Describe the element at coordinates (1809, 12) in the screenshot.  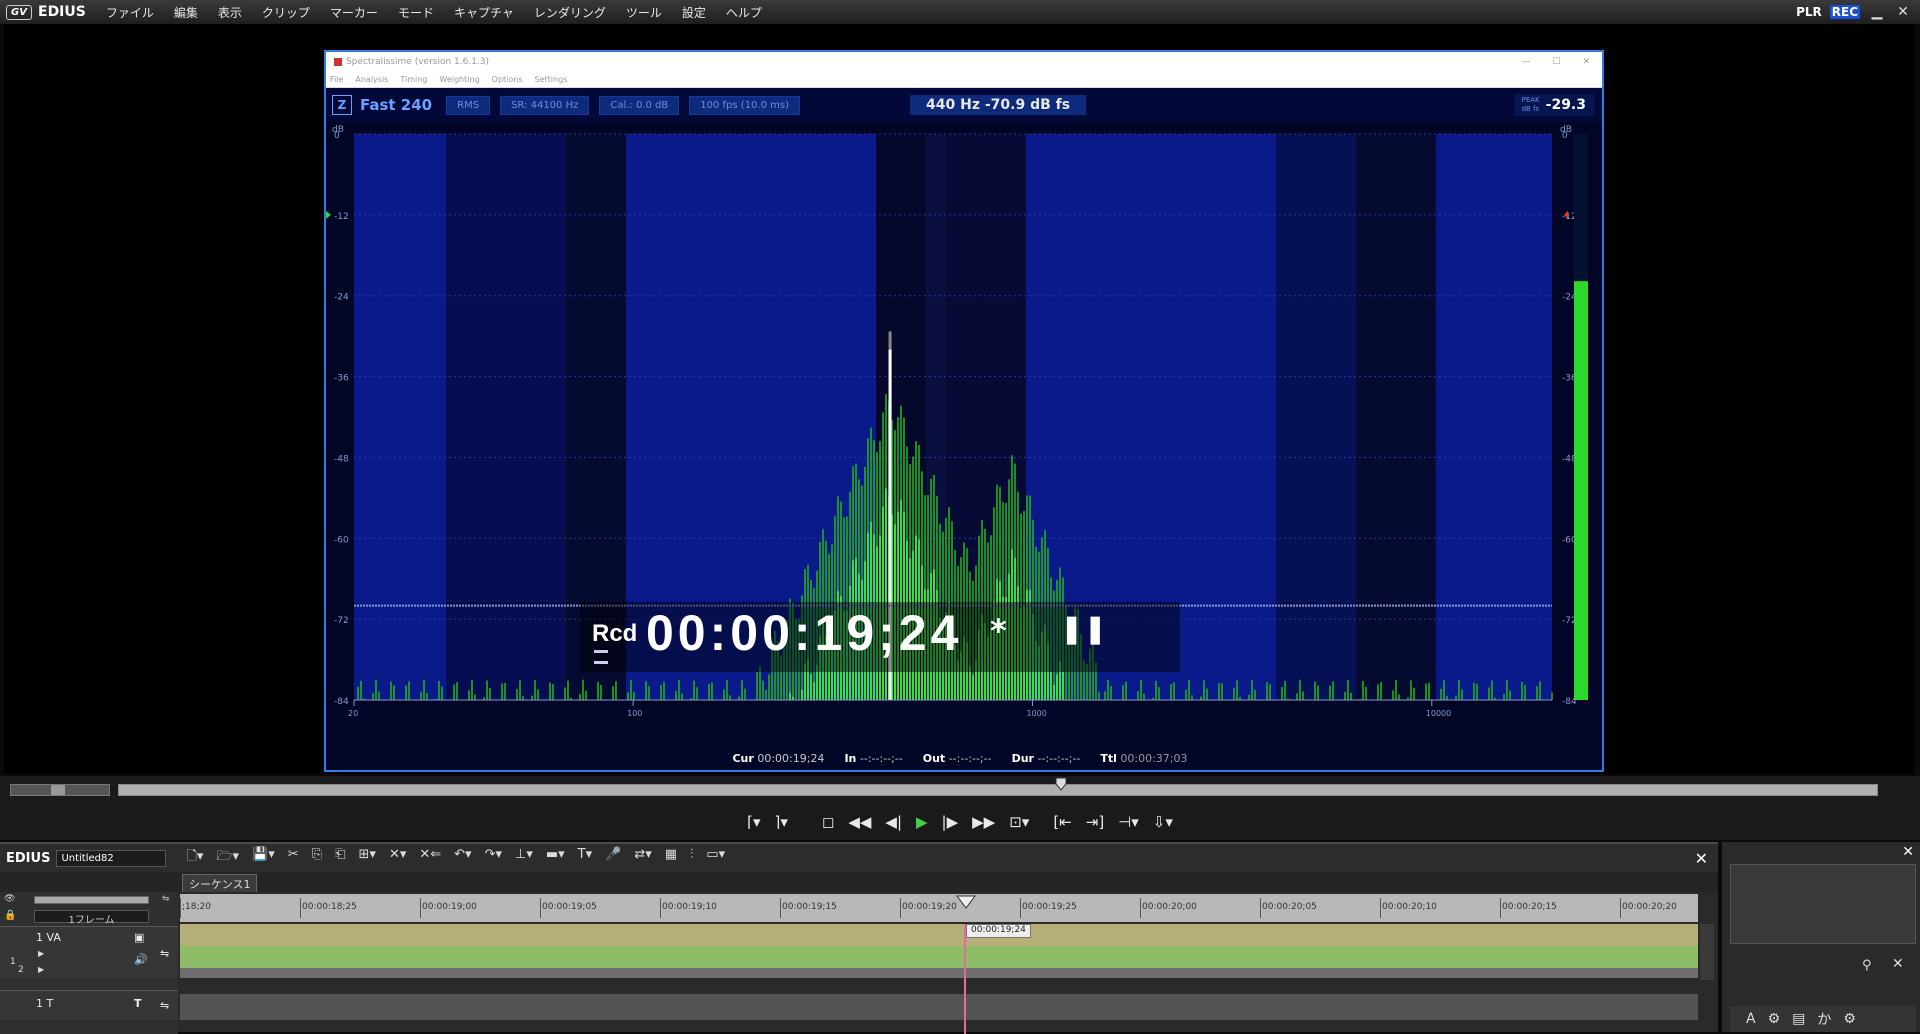
I see `plr-toggle: PLR` at that location.